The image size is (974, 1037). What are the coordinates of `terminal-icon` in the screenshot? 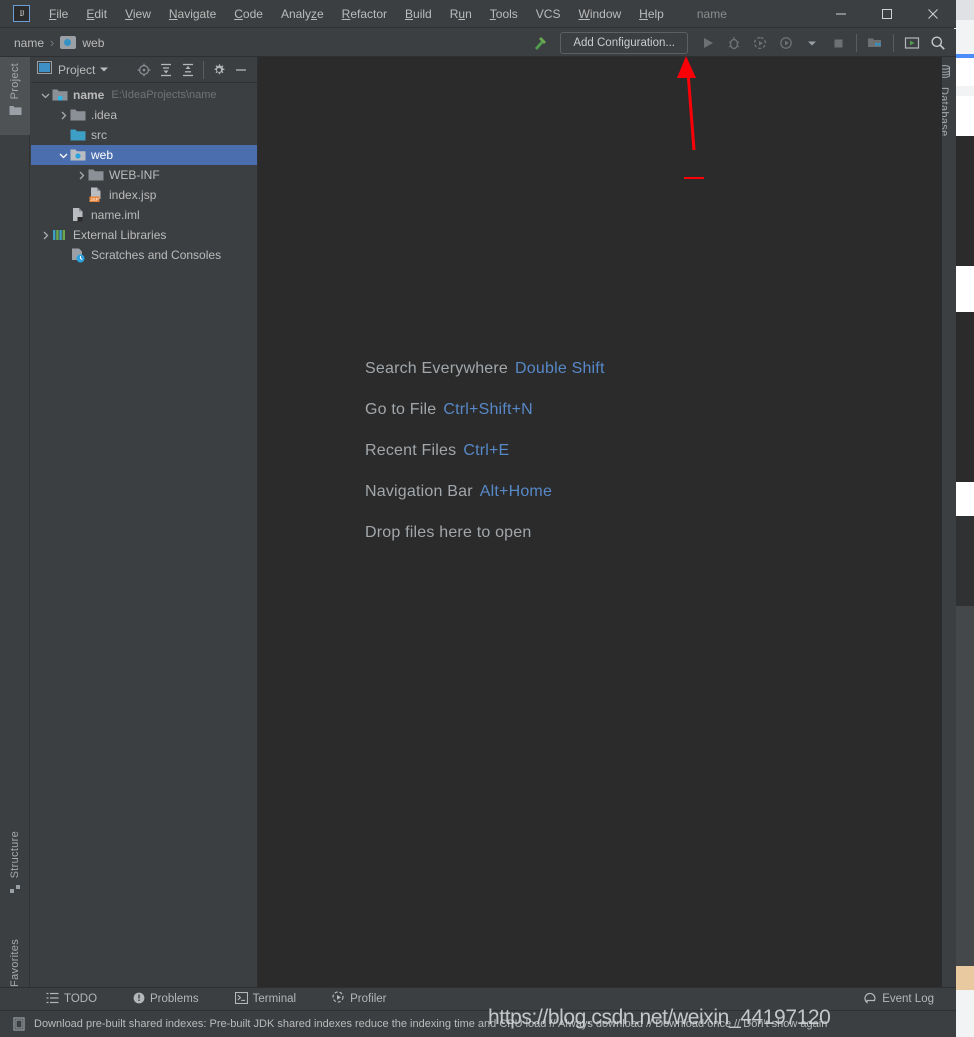 It's located at (241, 999).